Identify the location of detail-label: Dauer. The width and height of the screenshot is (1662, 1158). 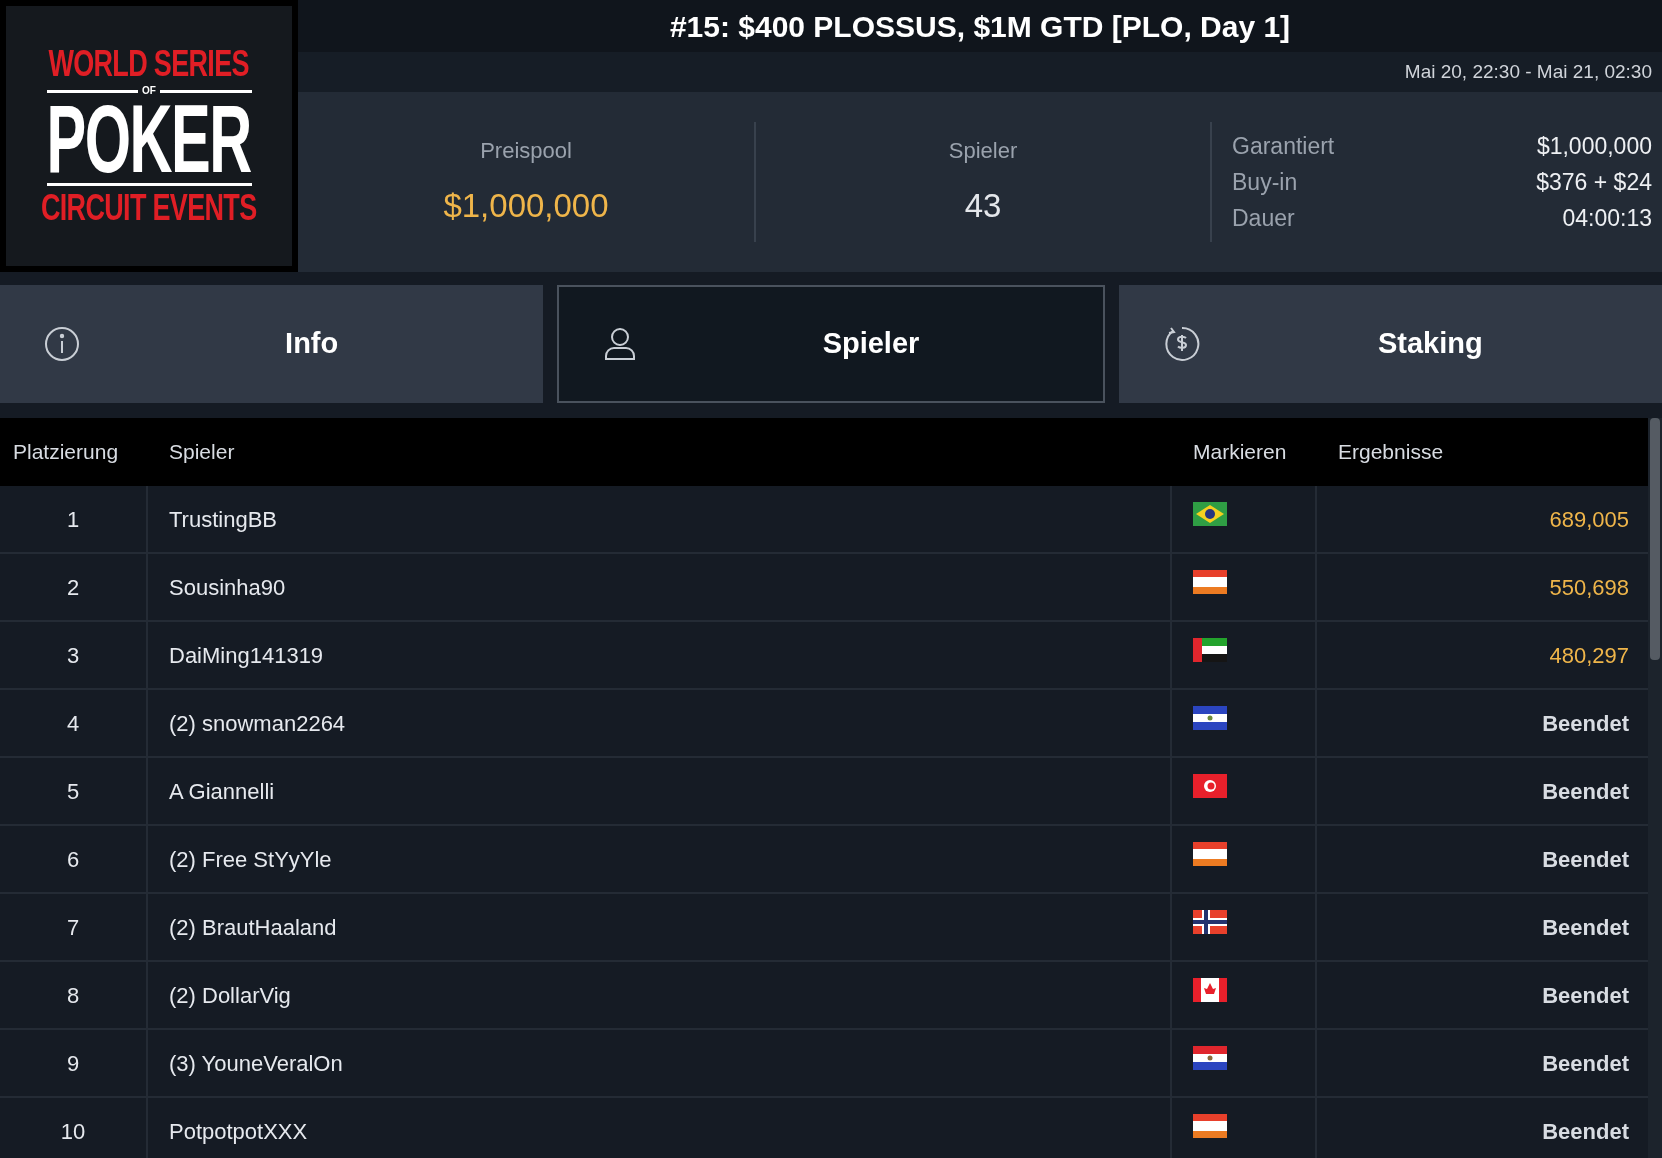
(1263, 218).